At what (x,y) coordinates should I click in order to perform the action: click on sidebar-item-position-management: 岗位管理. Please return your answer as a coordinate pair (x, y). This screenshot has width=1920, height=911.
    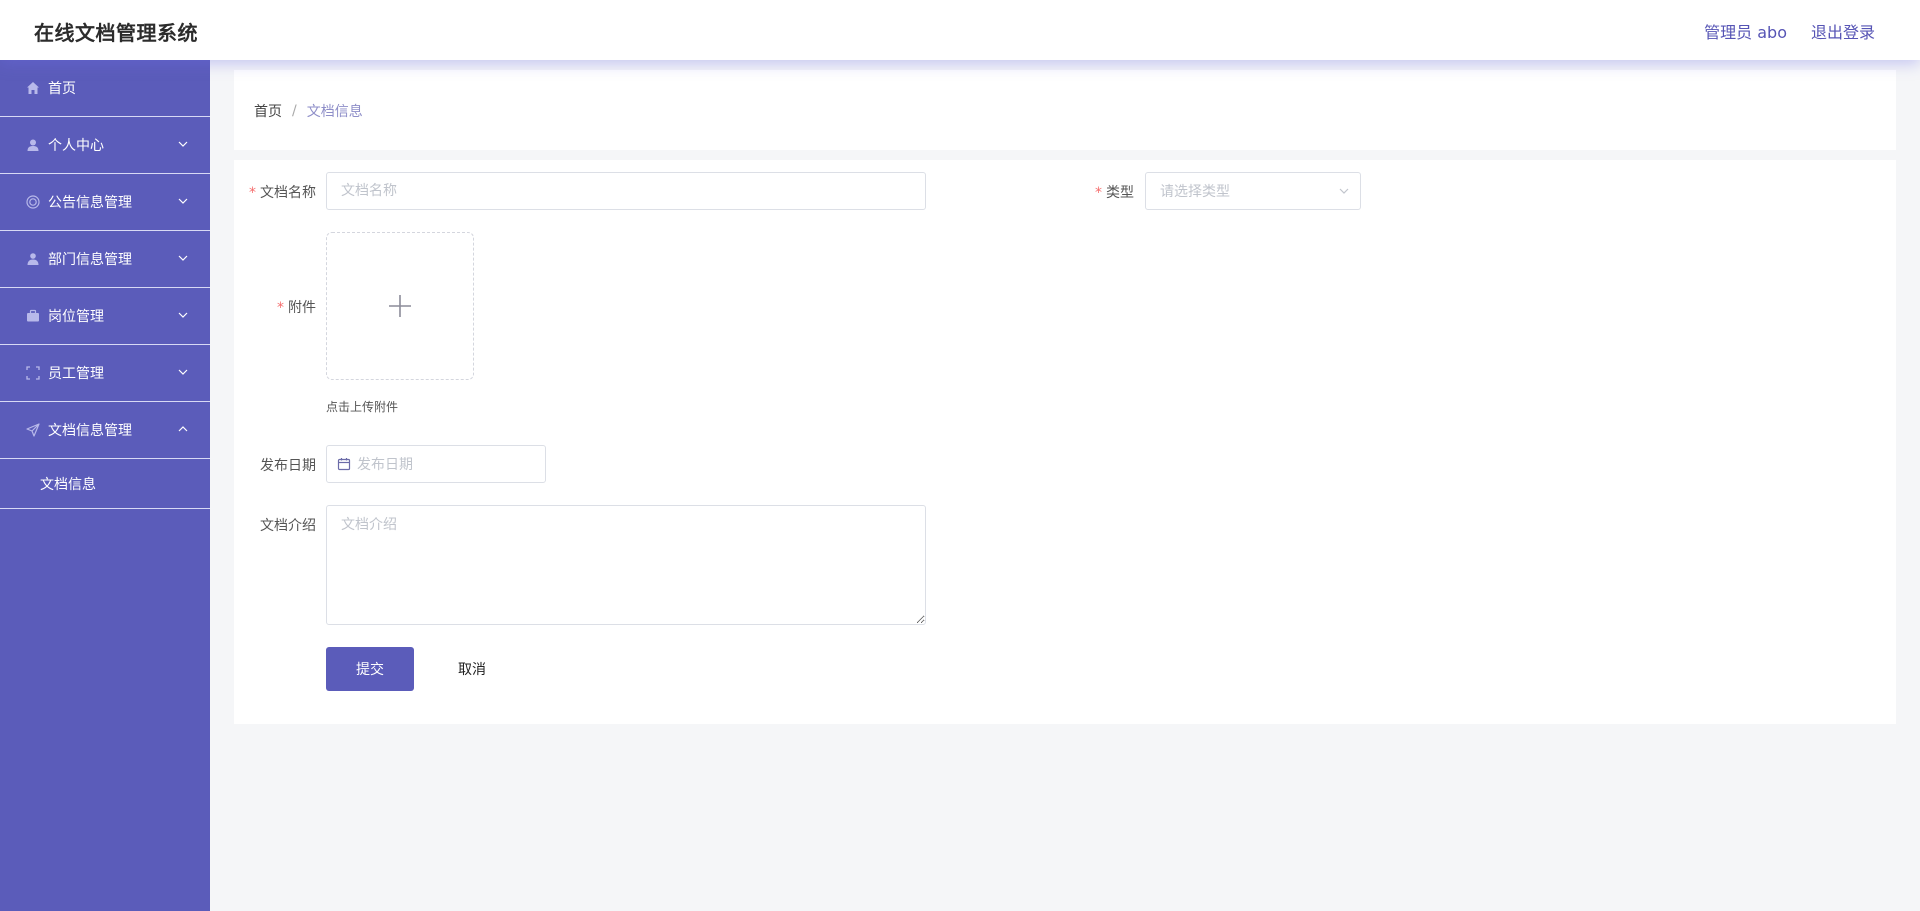
    Looking at the image, I should click on (105, 316).